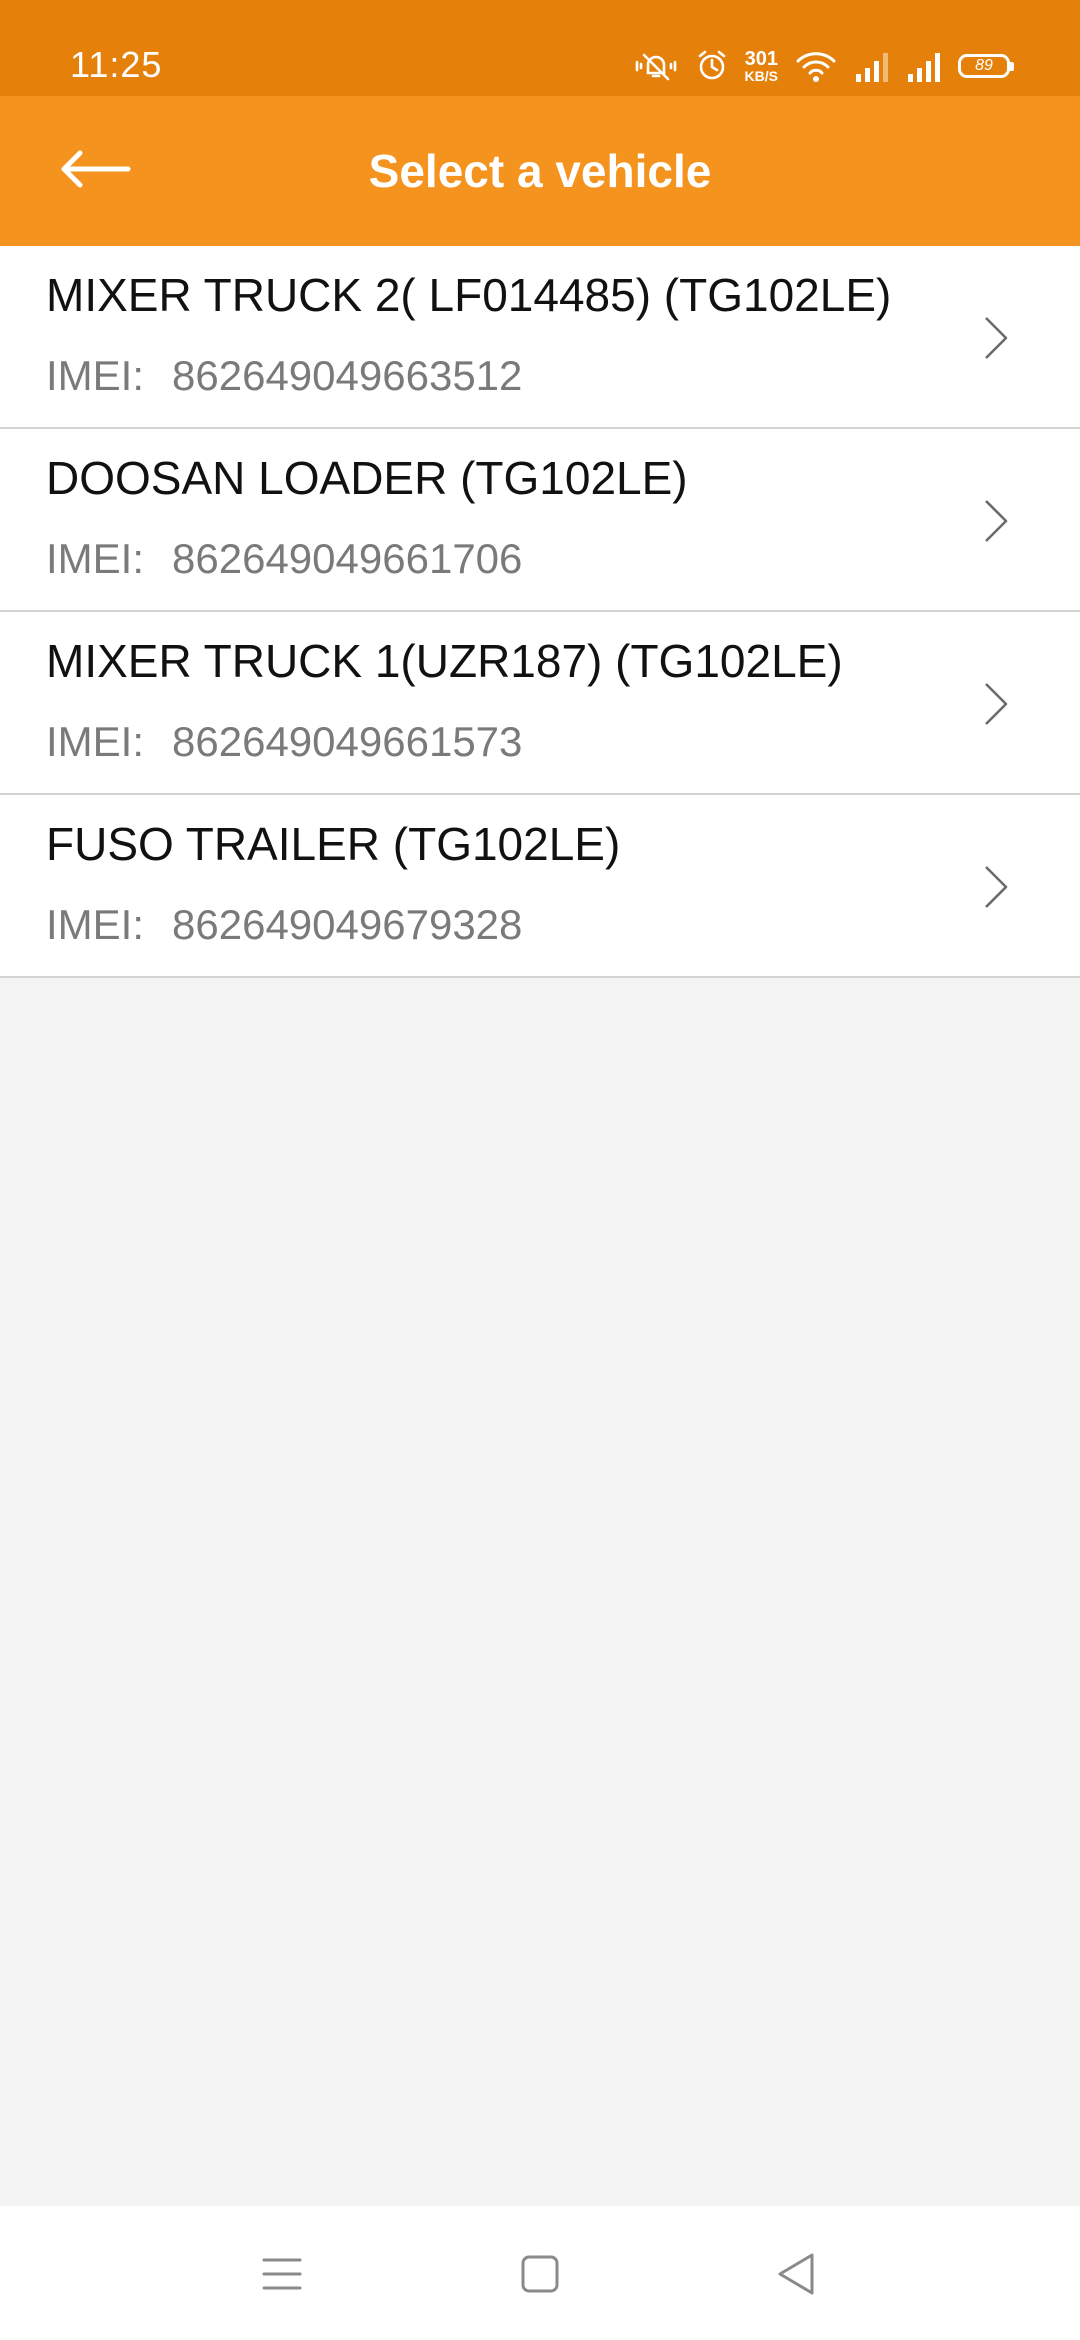 This screenshot has height=2340, width=1080. Describe the element at coordinates (469, 295) in the screenshot. I see `vehicle-name: MIXER TRUCK 2( LF014485) (TG102LE)` at that location.